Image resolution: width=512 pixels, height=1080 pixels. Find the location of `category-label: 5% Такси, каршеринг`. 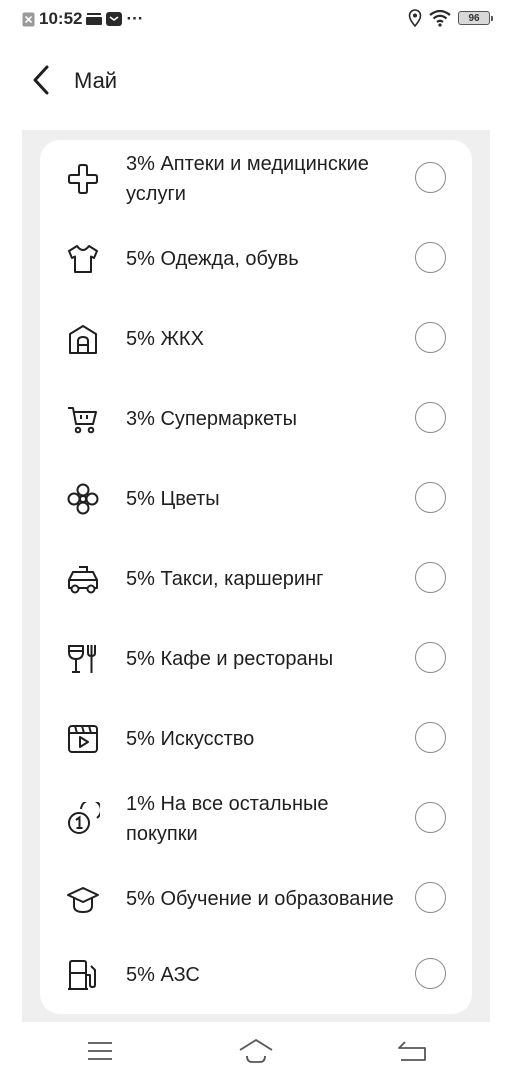

category-label: 5% Такси, каршеринг is located at coordinates (225, 579).